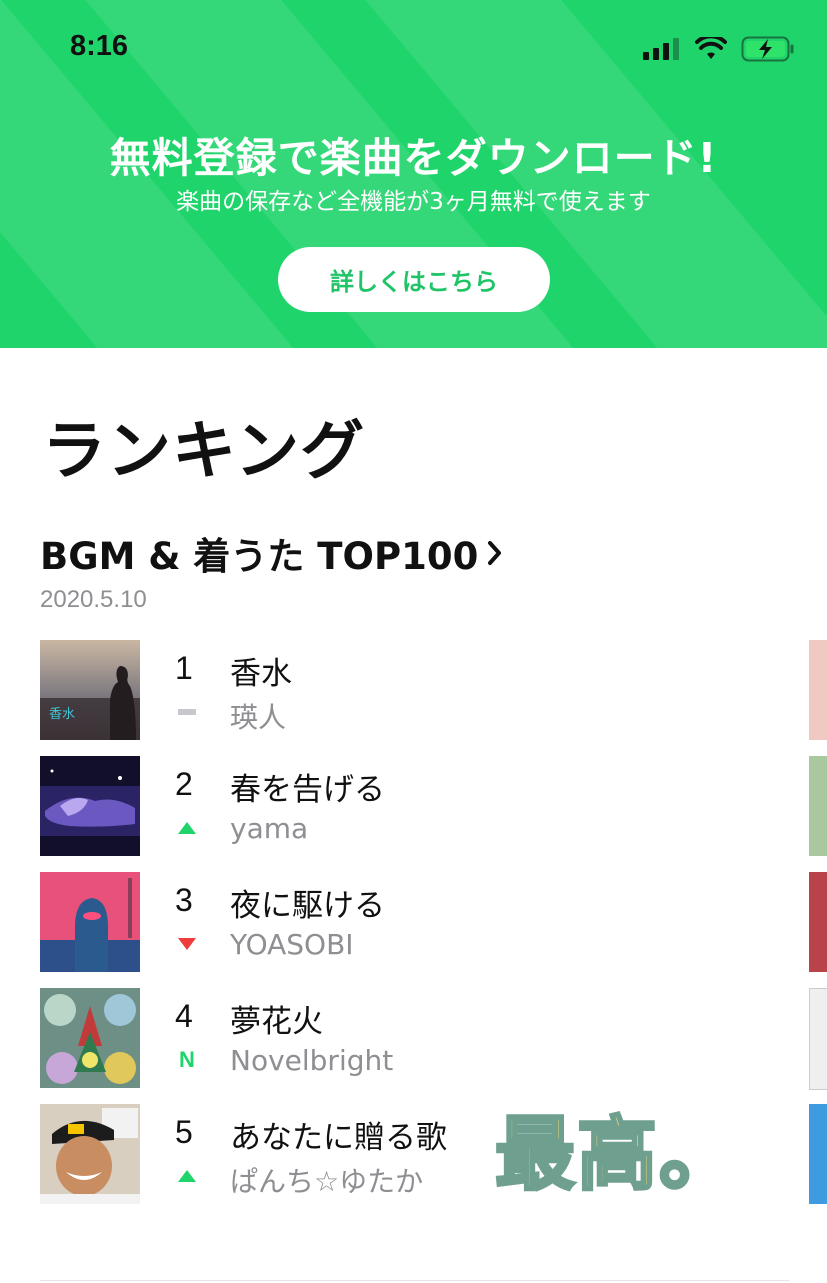  Describe the element at coordinates (617, 1155) in the screenshot. I see `sticker-overlay: 最高。` at that location.